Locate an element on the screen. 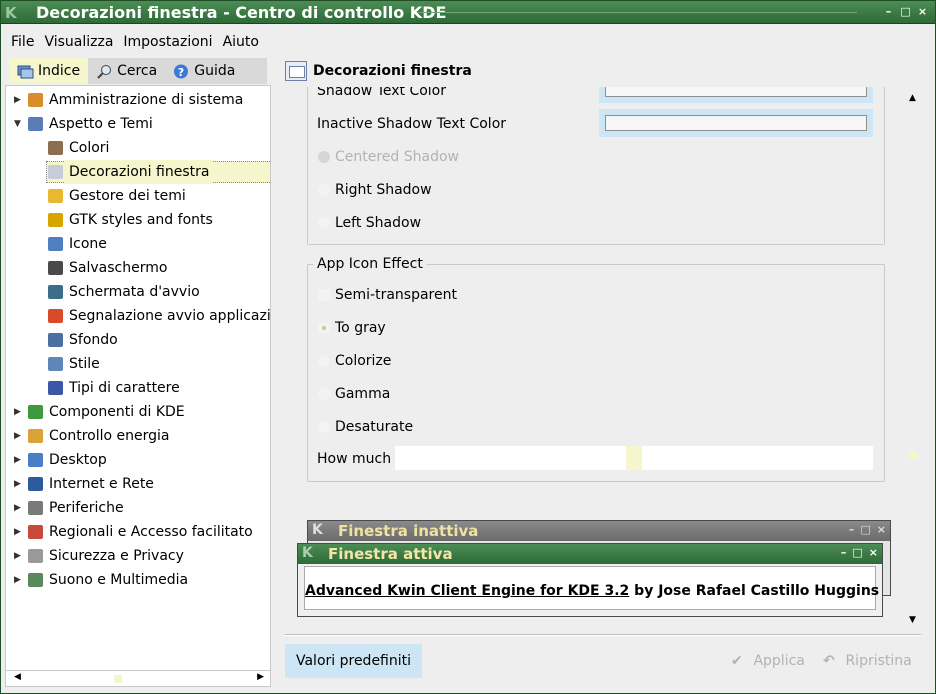 Image resolution: width=936 pixels, height=694 pixels. desaturate-label: Desaturate is located at coordinates (374, 427).